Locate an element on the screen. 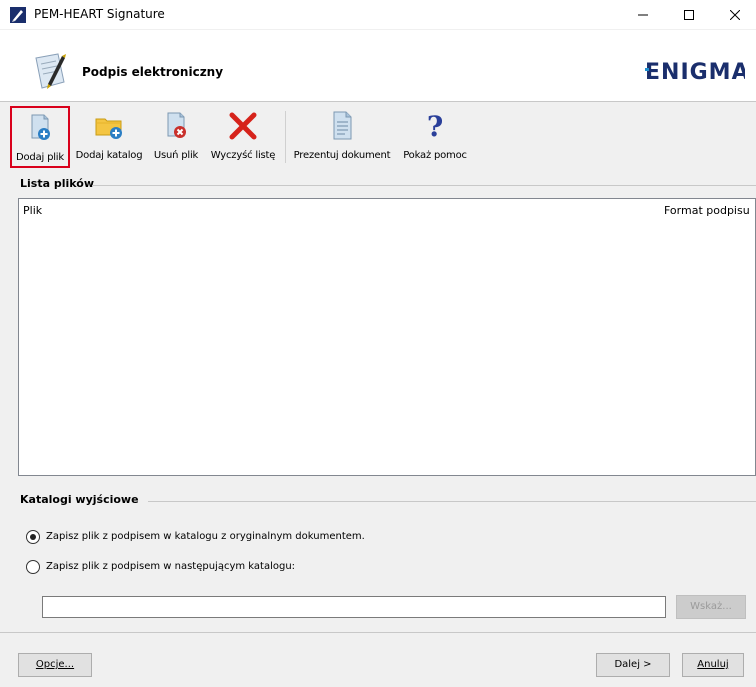  signature-document-icon is located at coordinates (50, 71).